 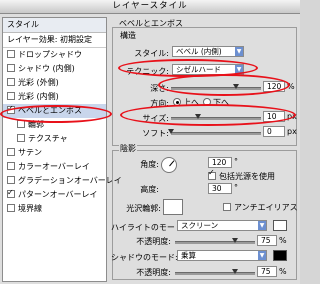 I want to click on sidebar-item: 光彩 (外側), so click(x=54, y=83).